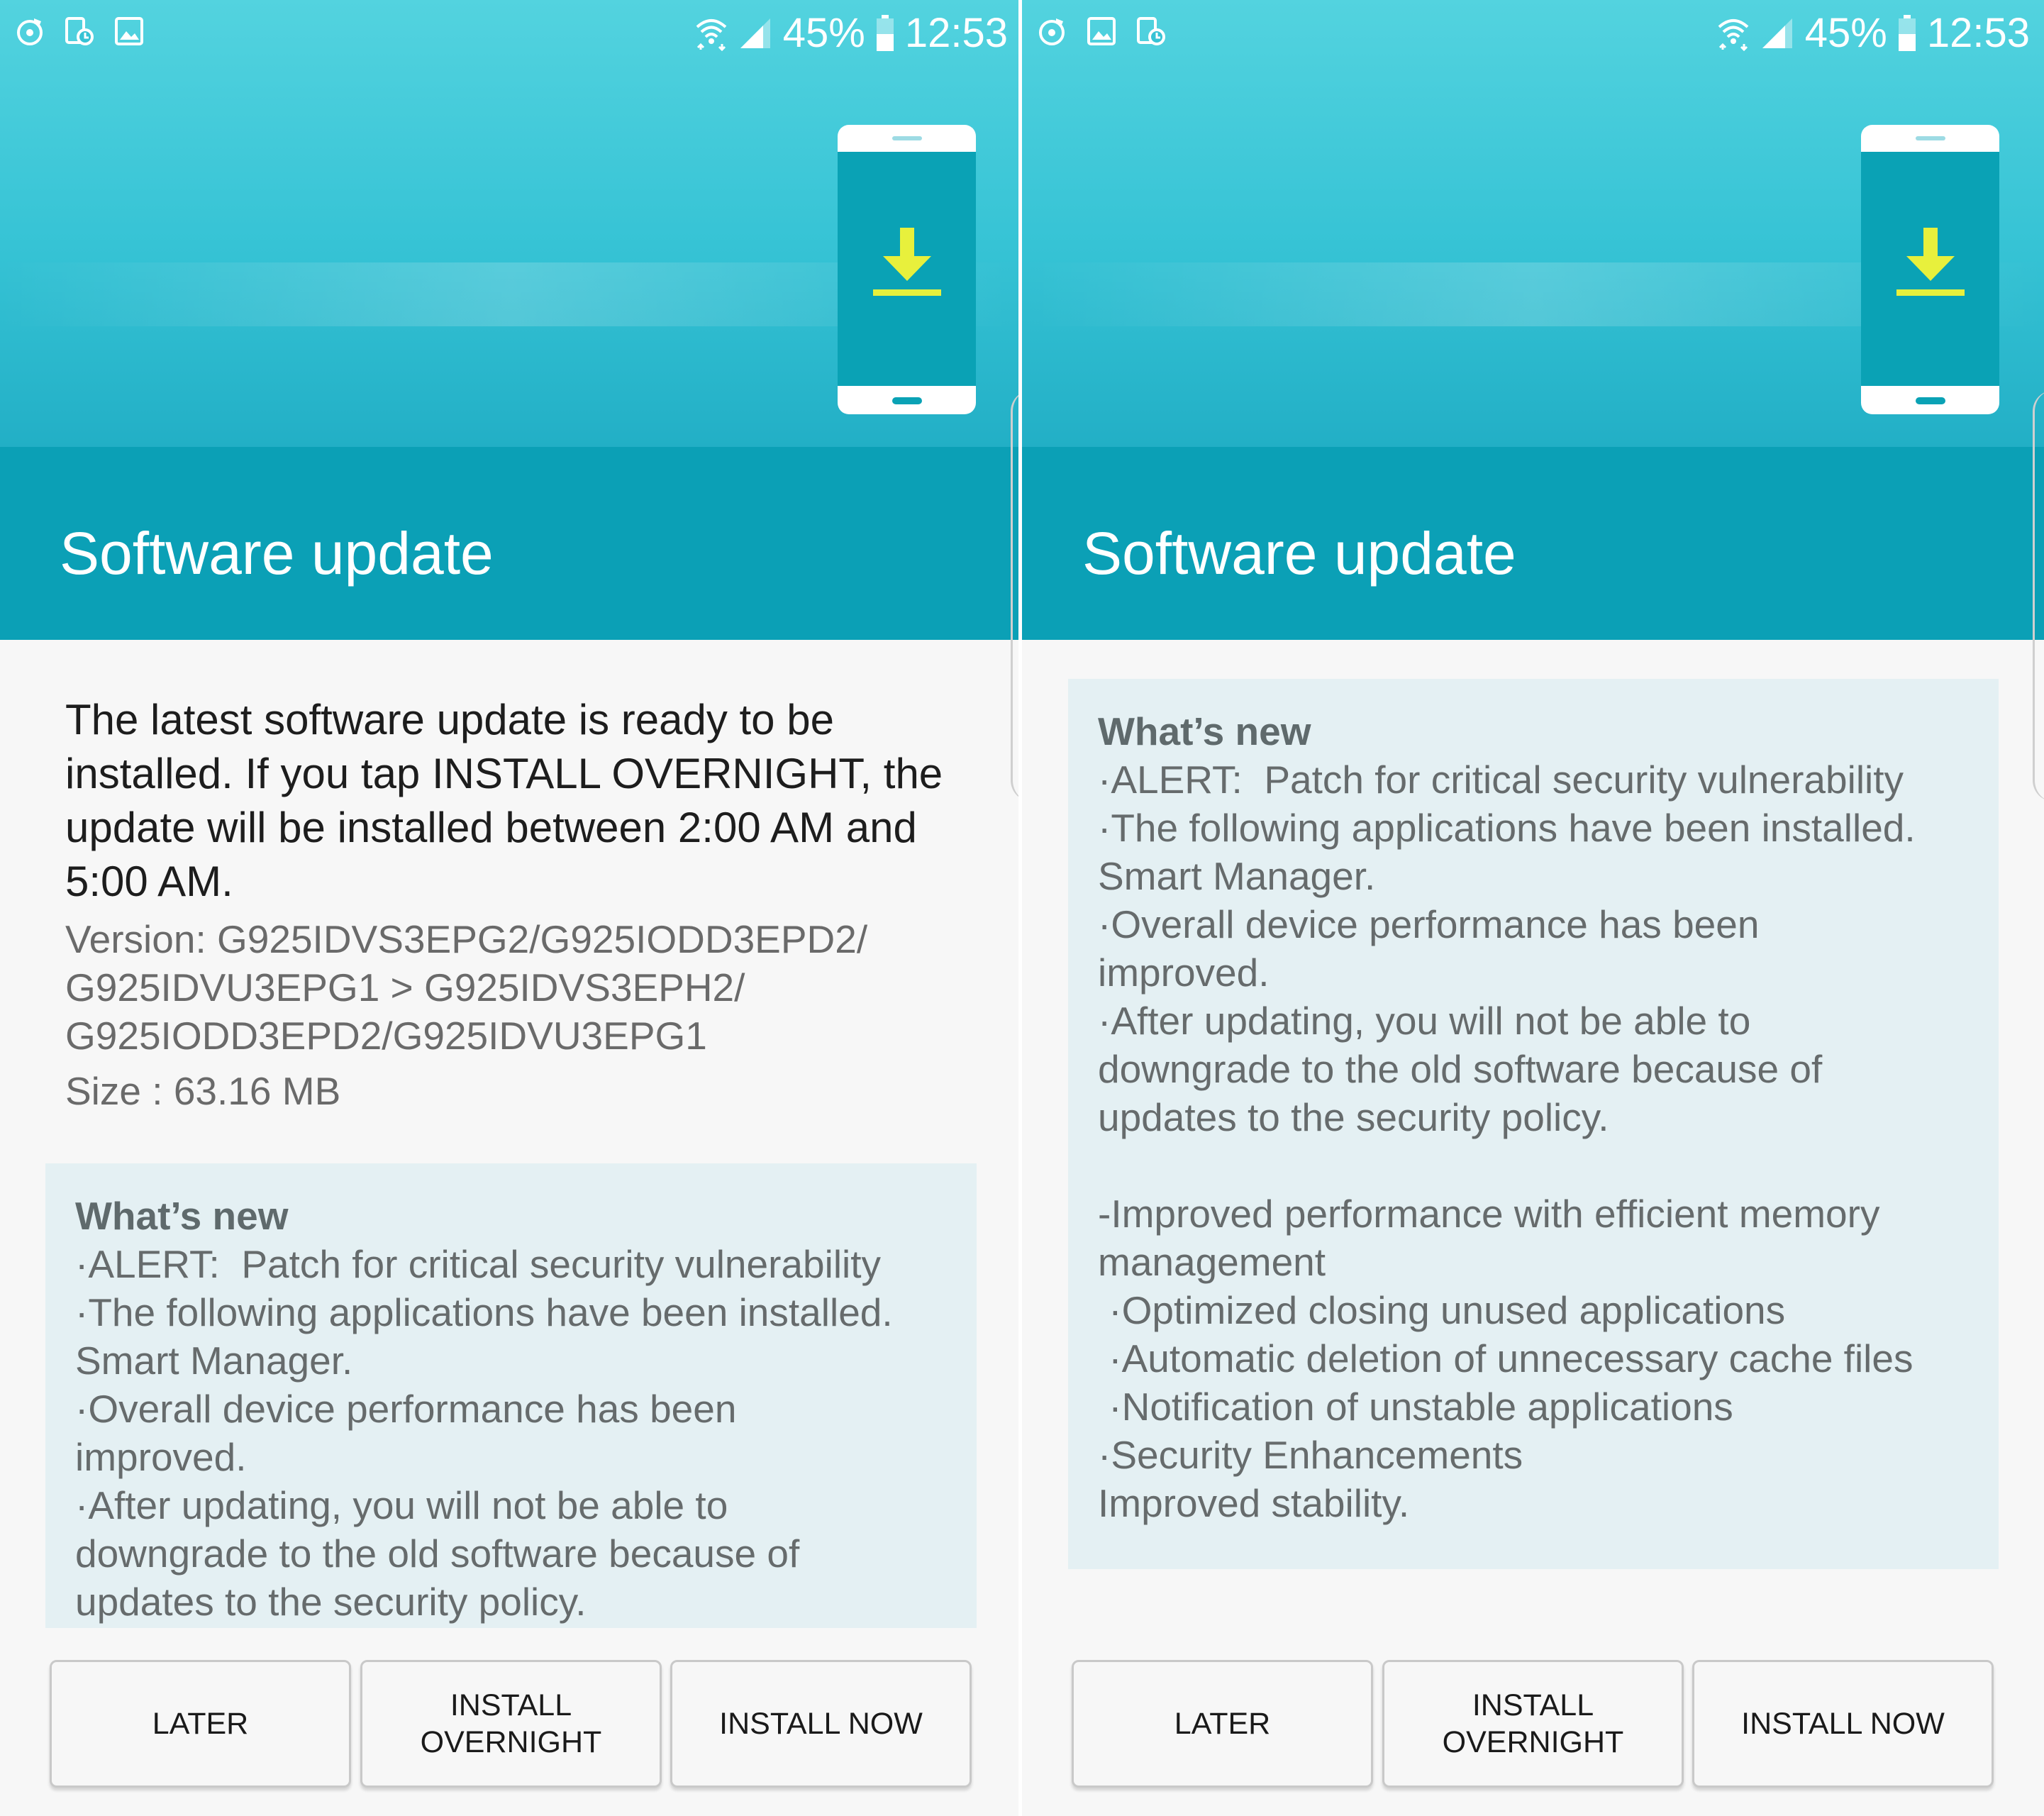  What do you see at coordinates (1254, 1503) in the screenshot?
I see `whats-new-line: Improved stability.` at bounding box center [1254, 1503].